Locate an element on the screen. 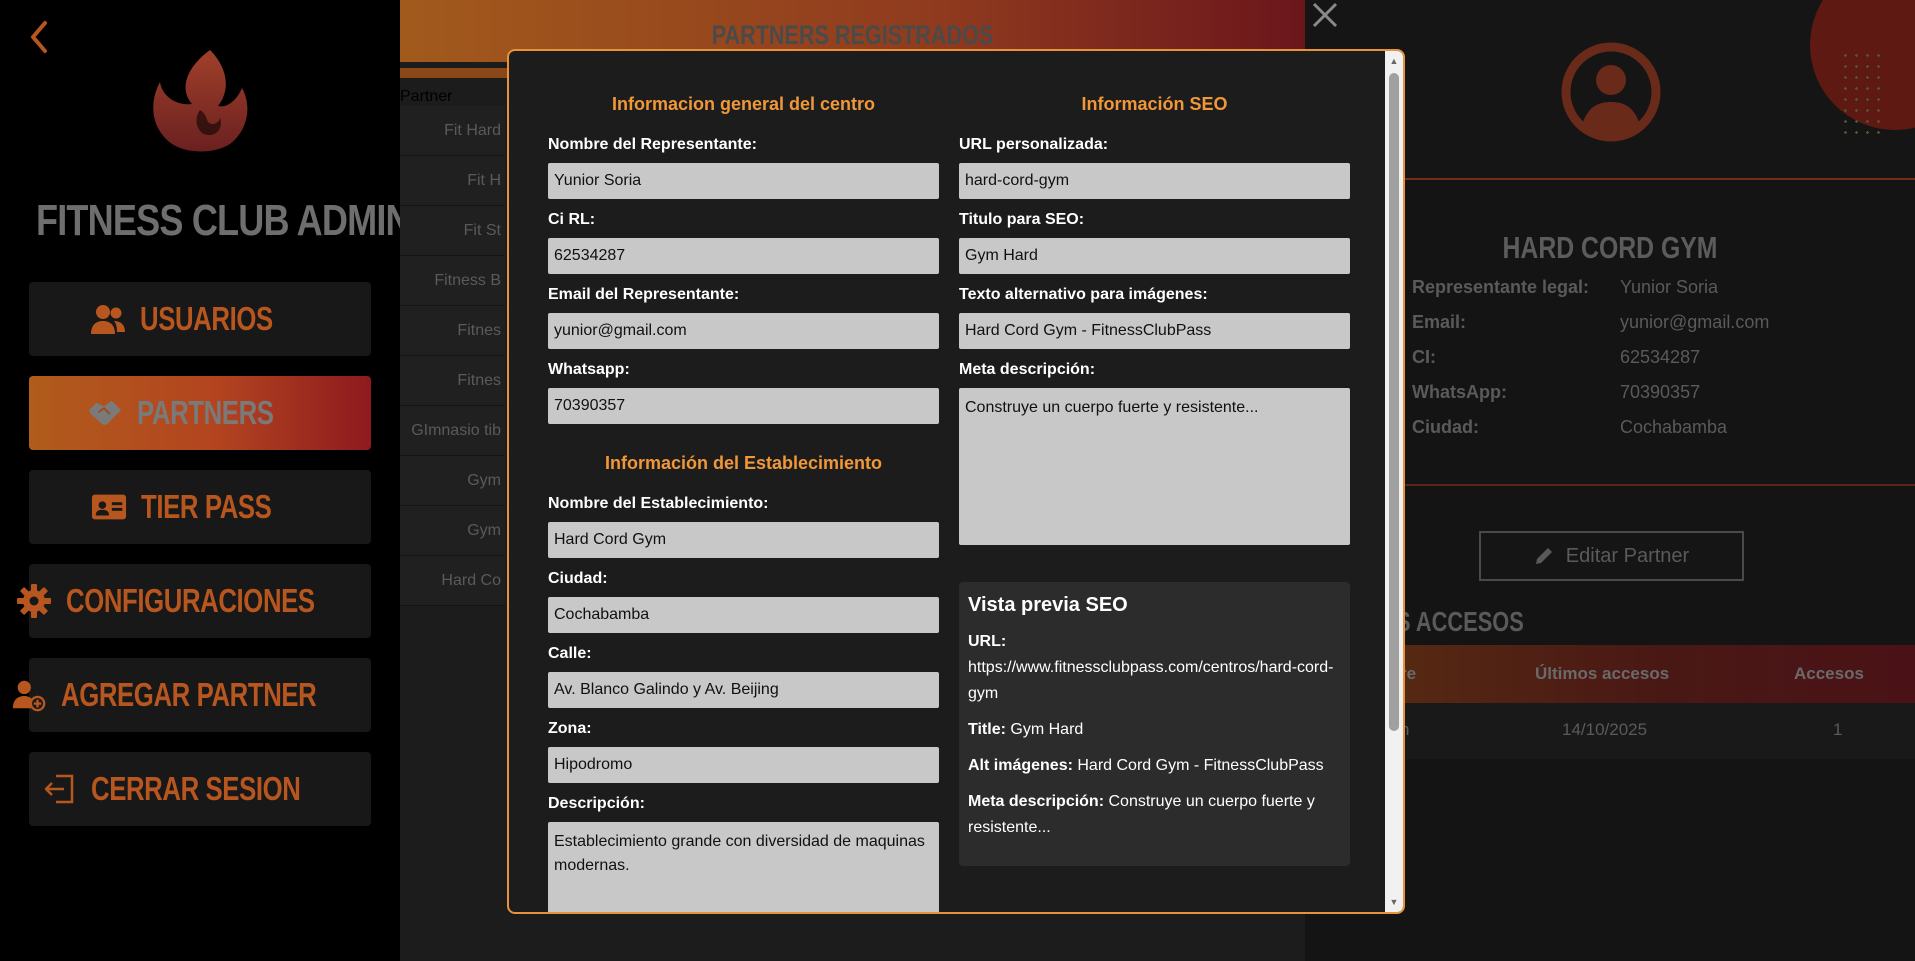 Image resolution: width=1915 pixels, height=961 pixels. scrollbar-thumb is located at coordinates (1394, 402).